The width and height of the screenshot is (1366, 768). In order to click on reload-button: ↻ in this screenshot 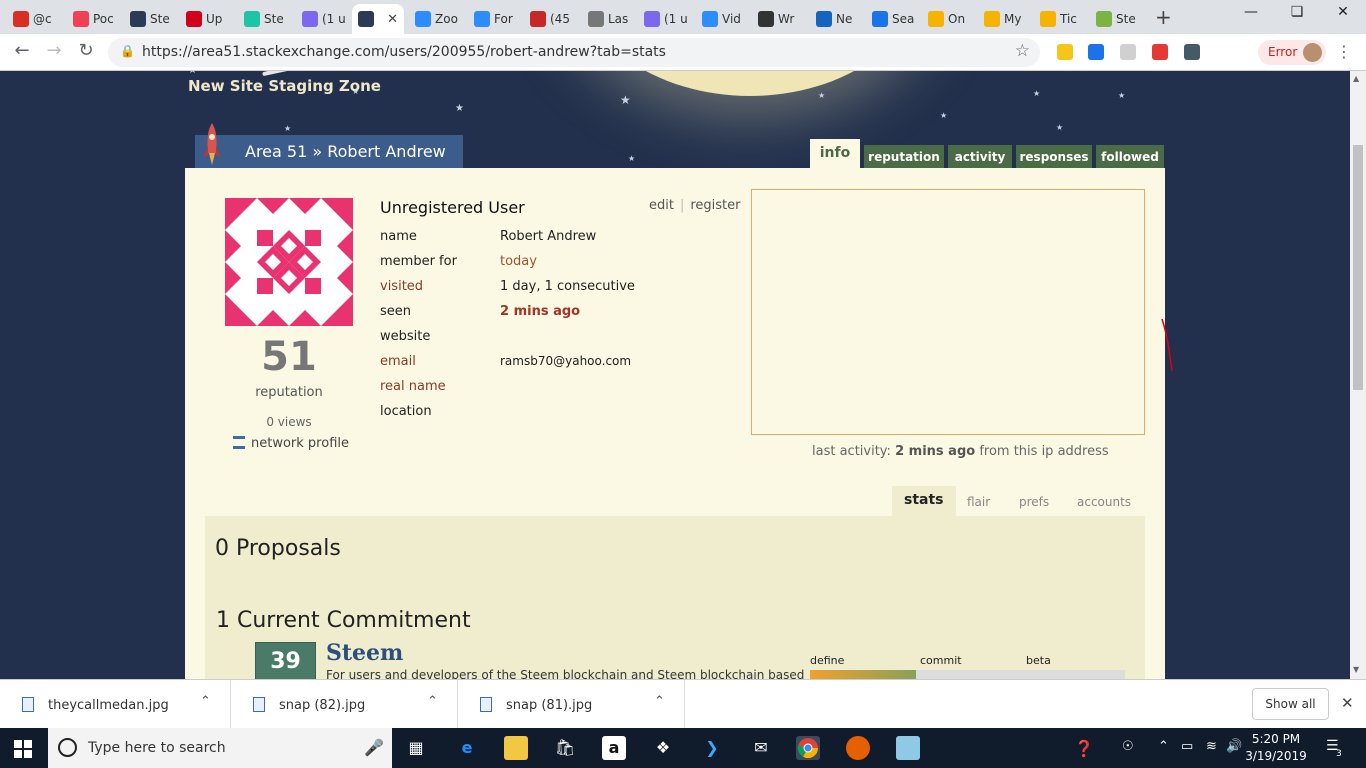, I will do `click(86, 50)`.